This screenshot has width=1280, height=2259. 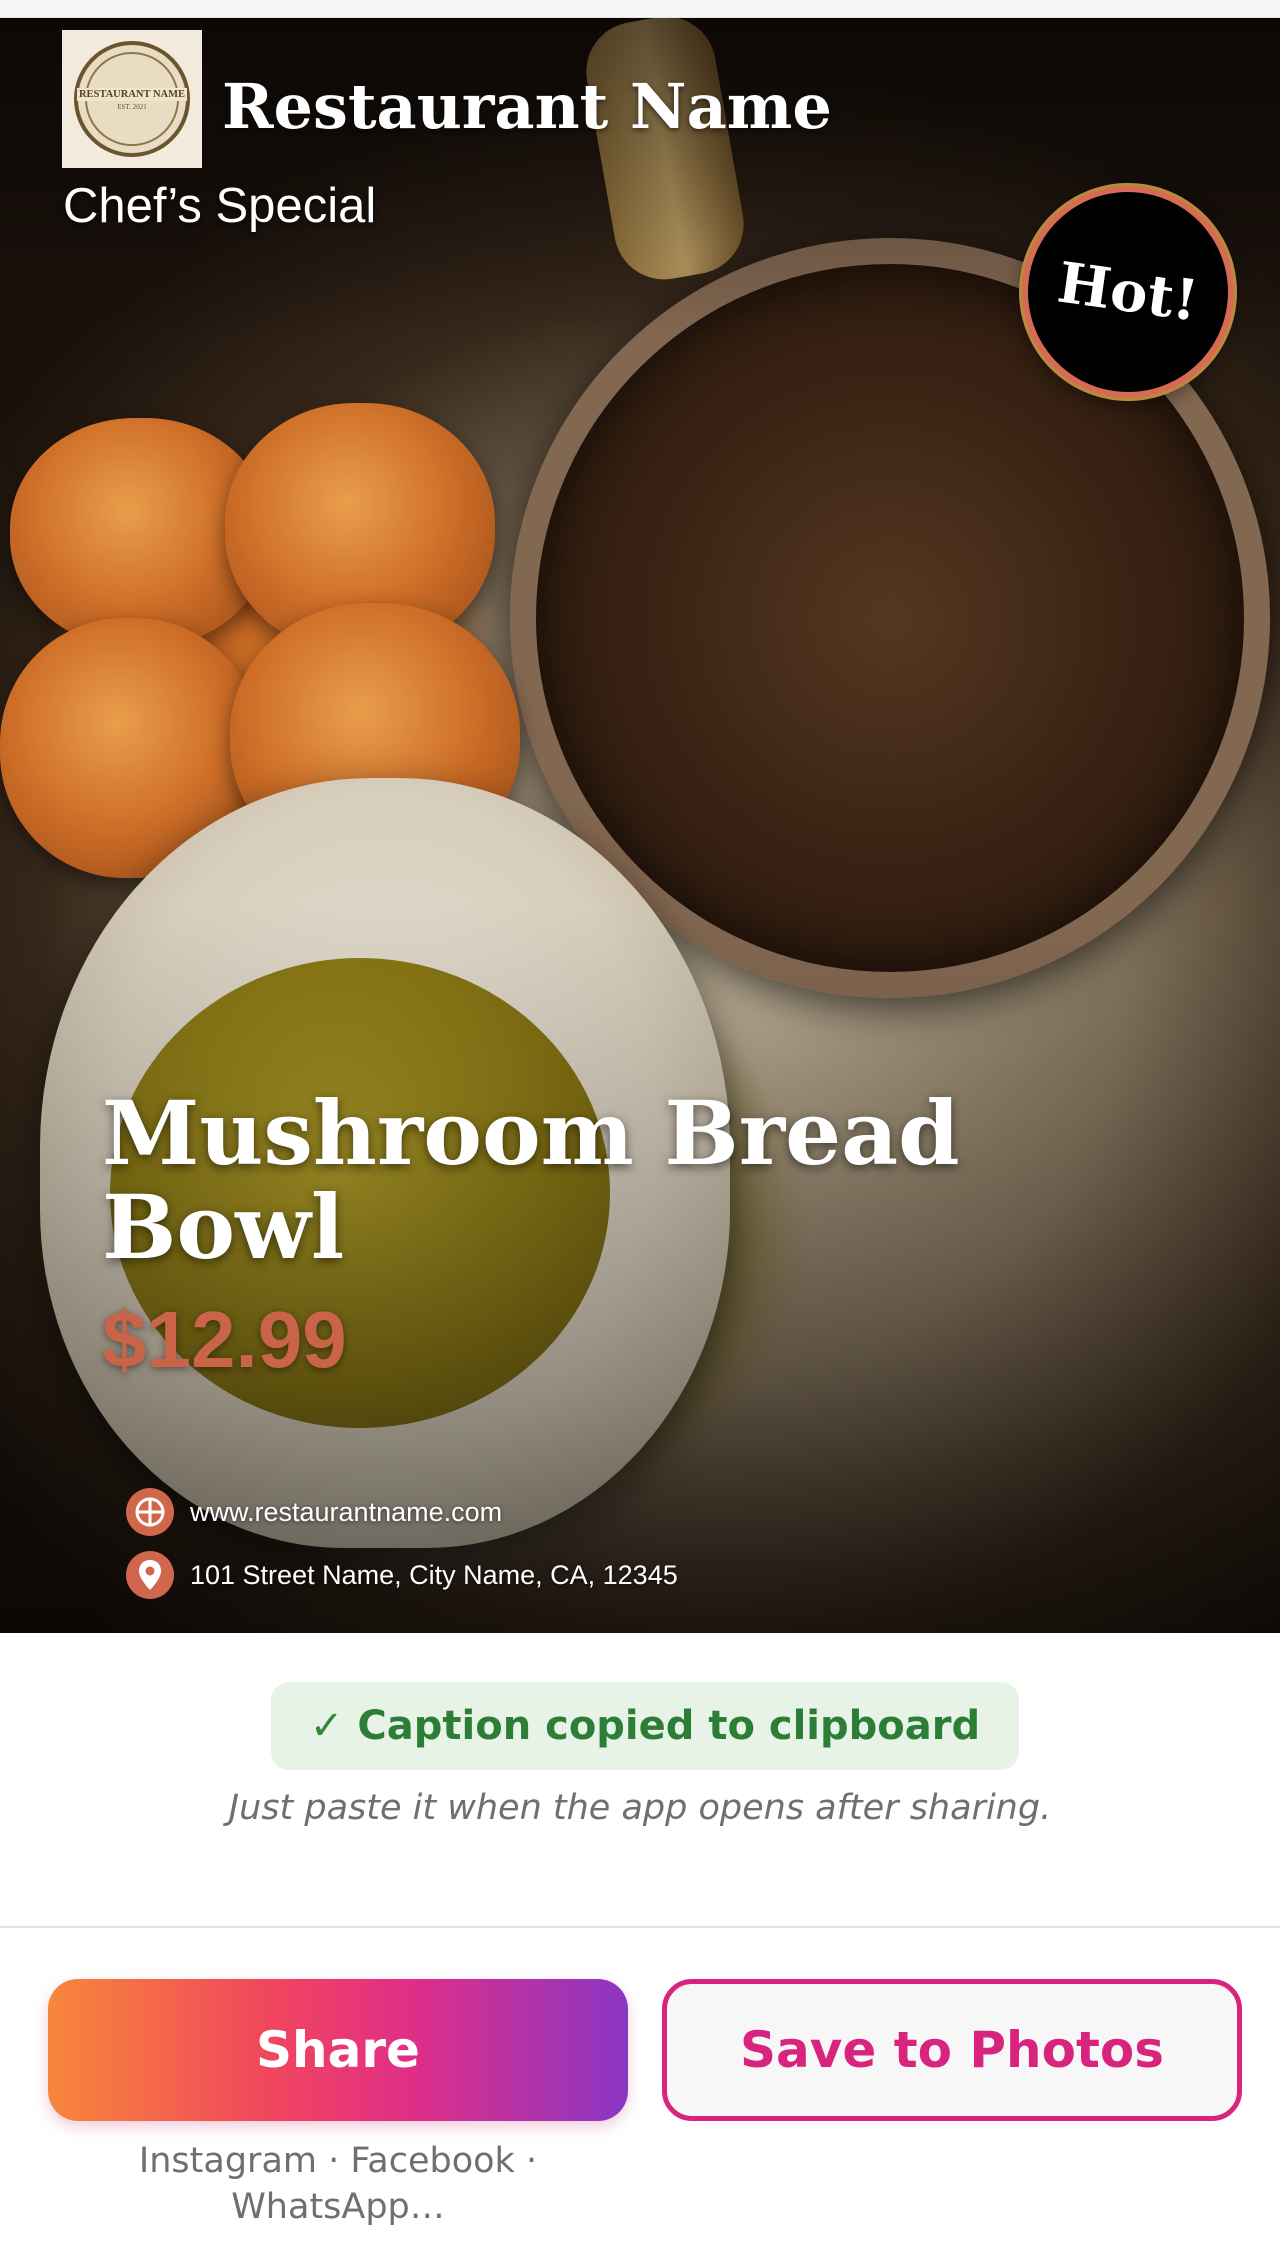 I want to click on restaurant-logo: Restaurant Name EST. 2021, so click(x=132, y=99).